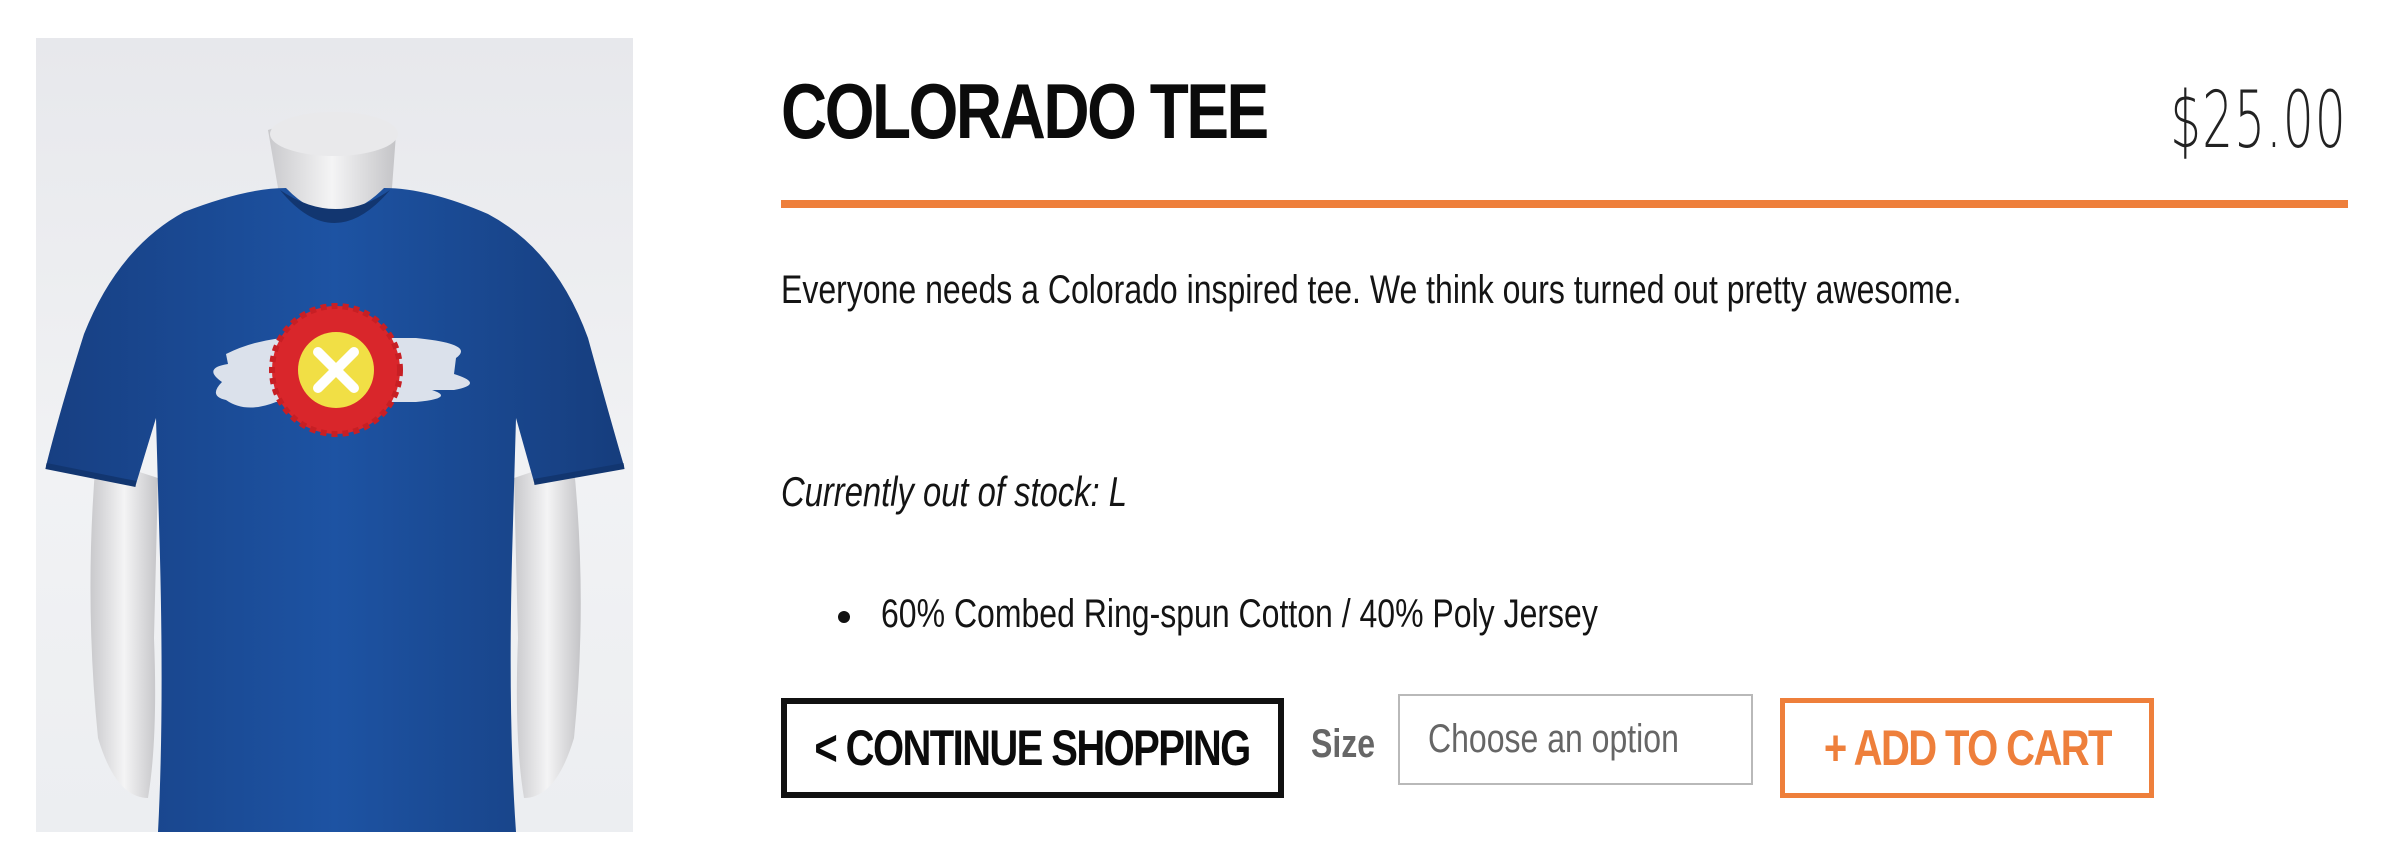 The image size is (2392, 864). I want to click on stock-note: Currently out of stock: L, so click(954, 491).